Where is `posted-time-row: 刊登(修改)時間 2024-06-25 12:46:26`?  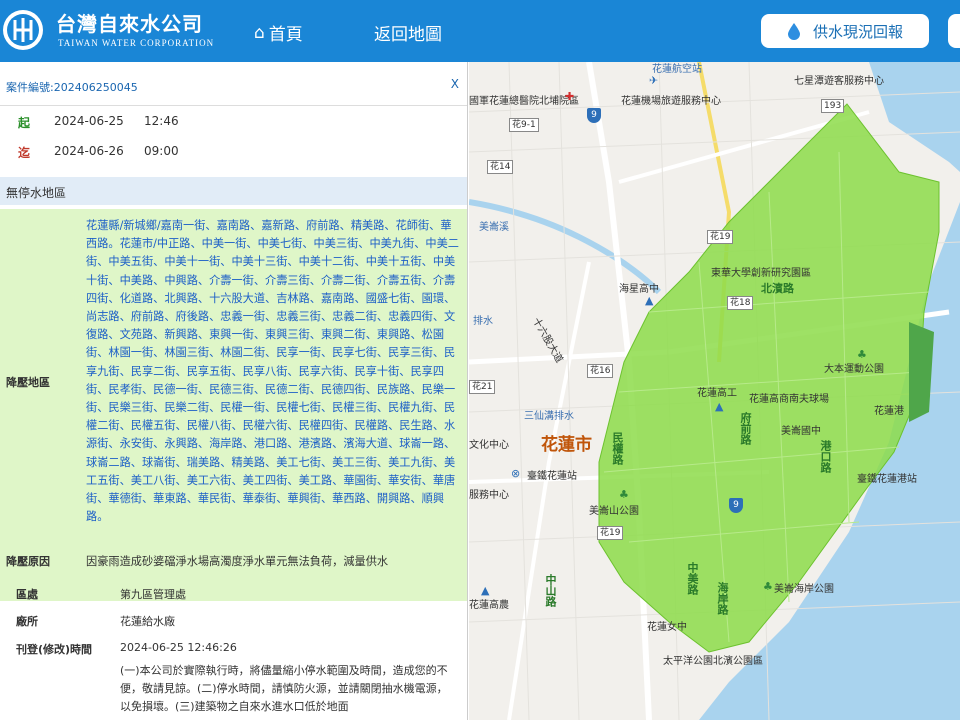 posted-time-row: 刊登(修改)時間 2024-06-25 12:46:26 is located at coordinates (233, 648).